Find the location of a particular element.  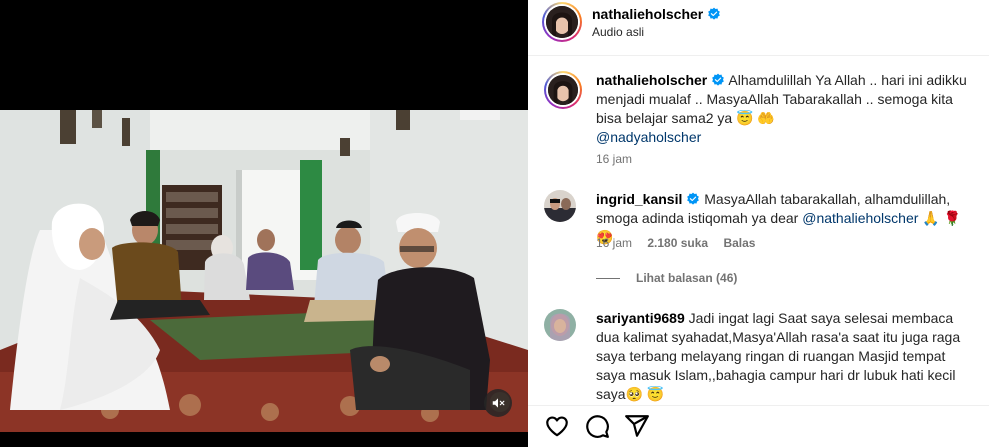

author-avatar is located at coordinates (562, 22).